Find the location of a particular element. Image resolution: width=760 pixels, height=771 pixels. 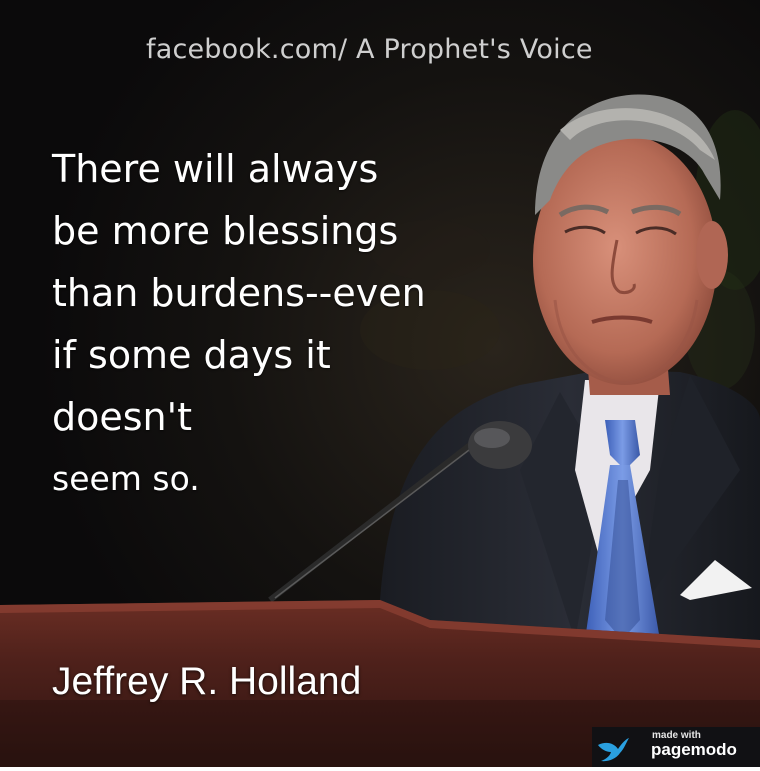

quote-line: There will always is located at coordinates (215, 169).